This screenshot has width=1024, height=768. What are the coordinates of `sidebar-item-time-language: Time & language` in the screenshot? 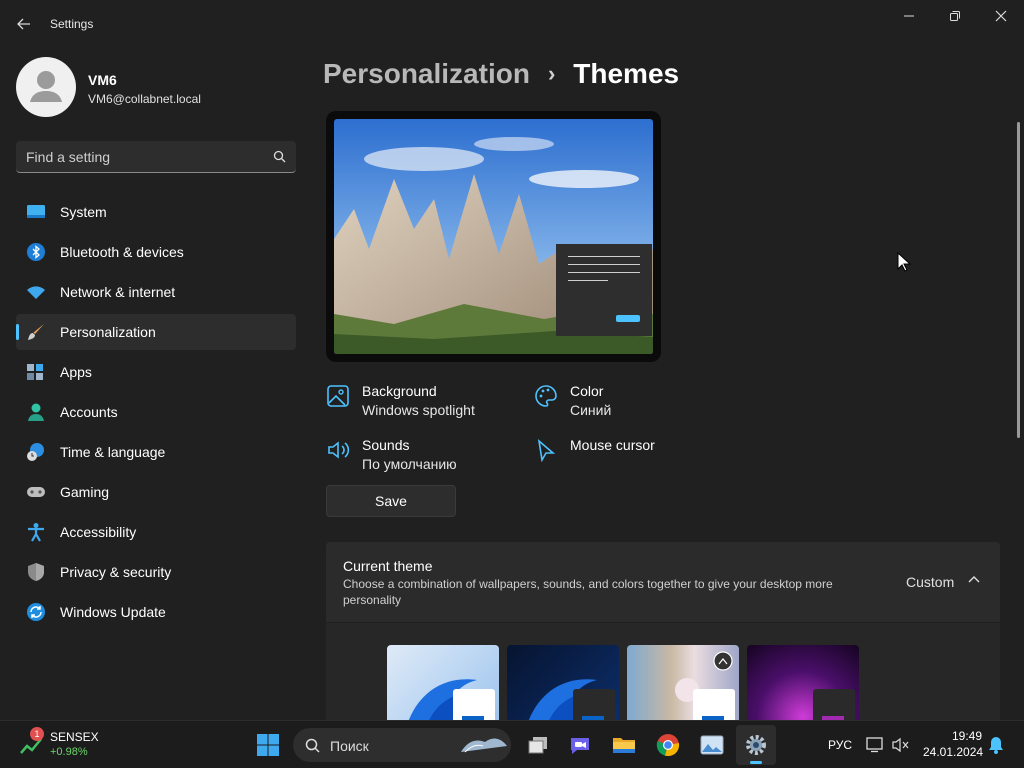 It's located at (156, 452).